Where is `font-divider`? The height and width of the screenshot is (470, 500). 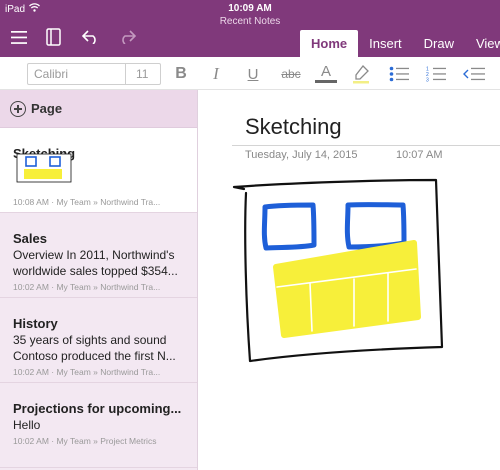 font-divider is located at coordinates (125, 74).